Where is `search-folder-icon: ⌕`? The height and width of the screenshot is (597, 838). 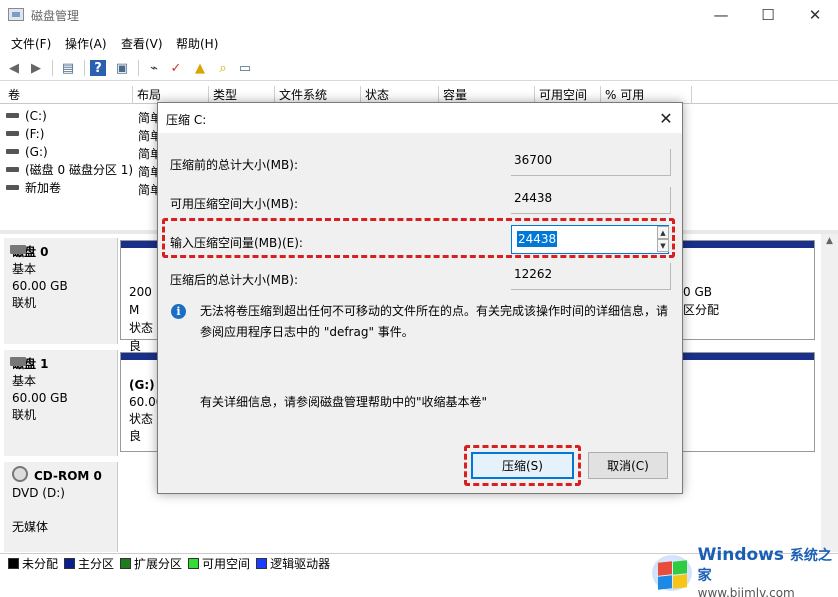
search-folder-icon: ⌕ is located at coordinates (223, 68).